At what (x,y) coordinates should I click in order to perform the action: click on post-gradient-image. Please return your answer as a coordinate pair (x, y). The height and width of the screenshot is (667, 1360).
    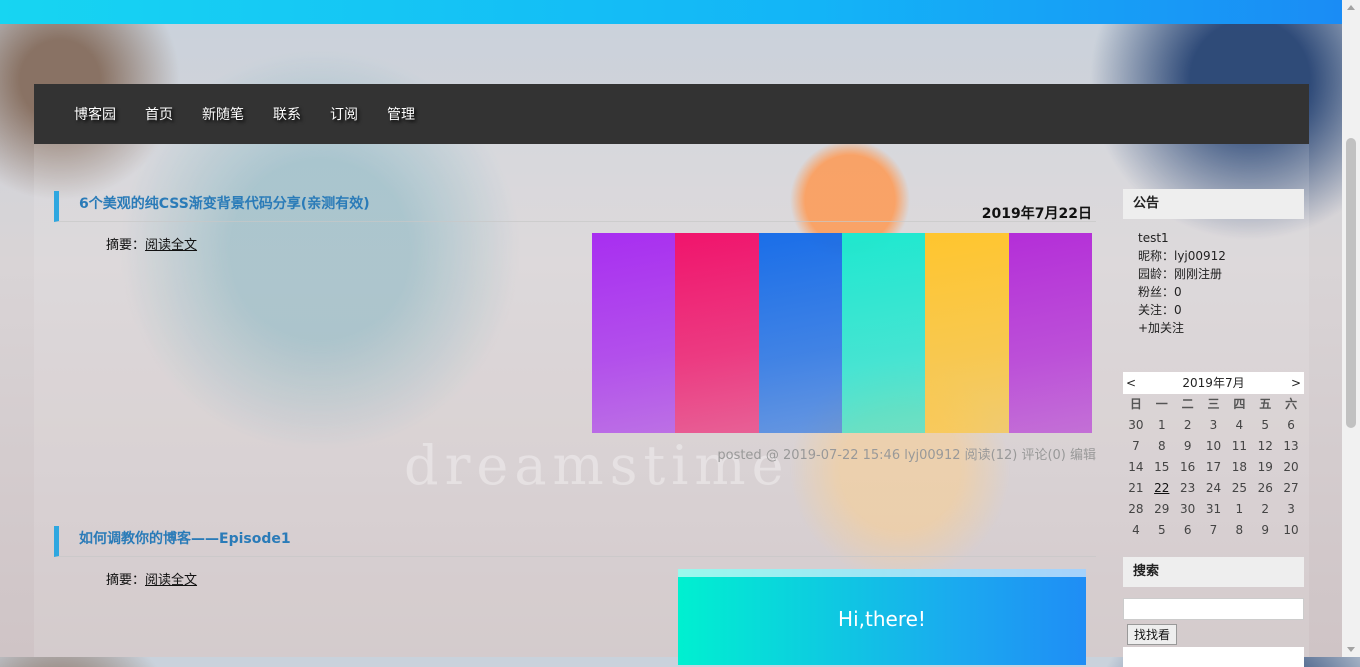
    Looking at the image, I should click on (842, 333).